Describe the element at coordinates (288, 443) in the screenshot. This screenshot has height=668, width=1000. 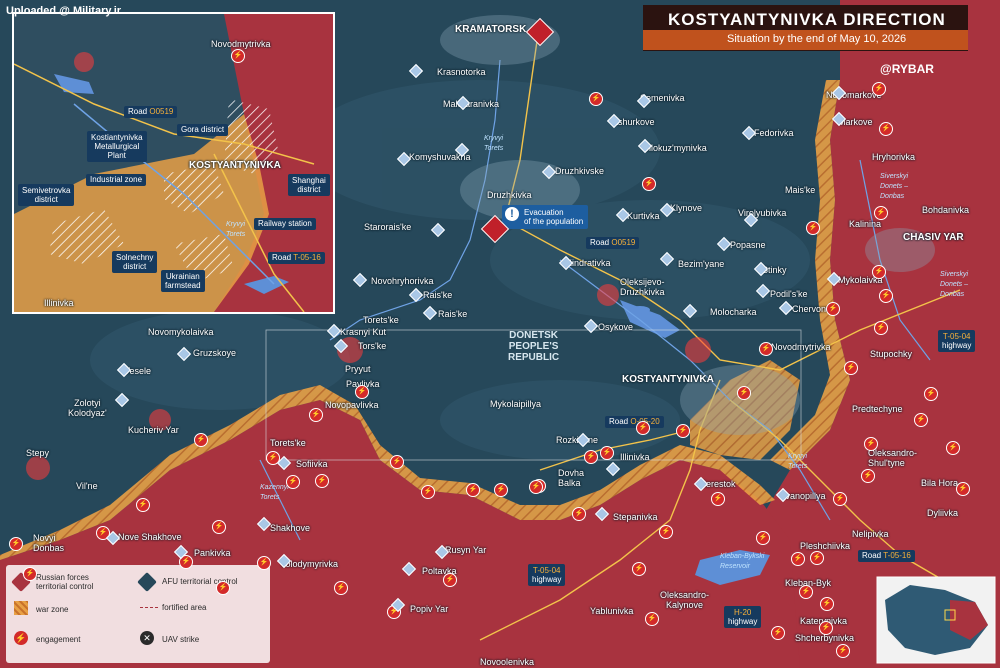
I see `settlement-torets-ke-2: Torets'ke` at that location.